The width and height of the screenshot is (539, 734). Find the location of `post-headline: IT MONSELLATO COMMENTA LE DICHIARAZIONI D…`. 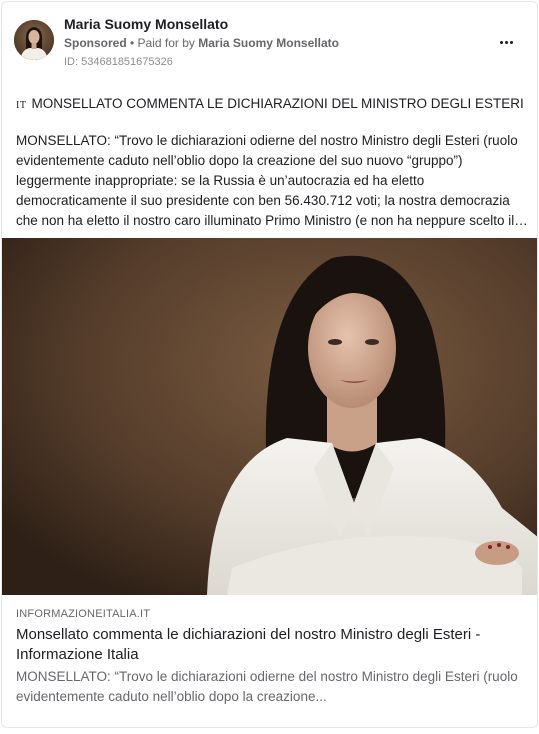

post-headline: IT MONSELLATO COMMENTA LE DICHIARAZIONI D… is located at coordinates (272, 105).